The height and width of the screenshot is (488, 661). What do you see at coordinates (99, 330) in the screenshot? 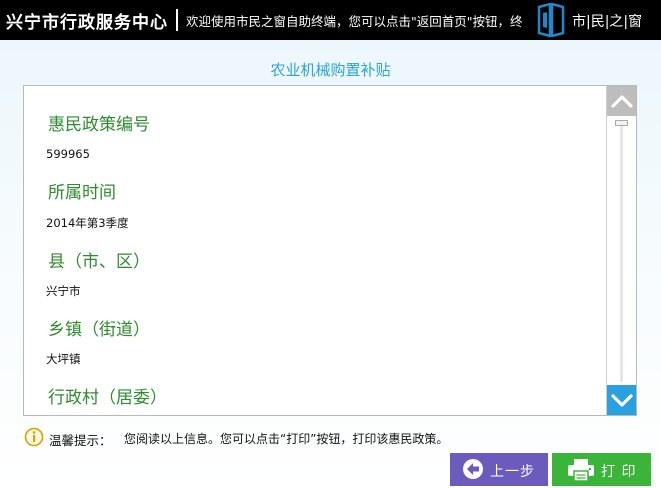
I see `township-label: 乡镇（街道）` at bounding box center [99, 330].